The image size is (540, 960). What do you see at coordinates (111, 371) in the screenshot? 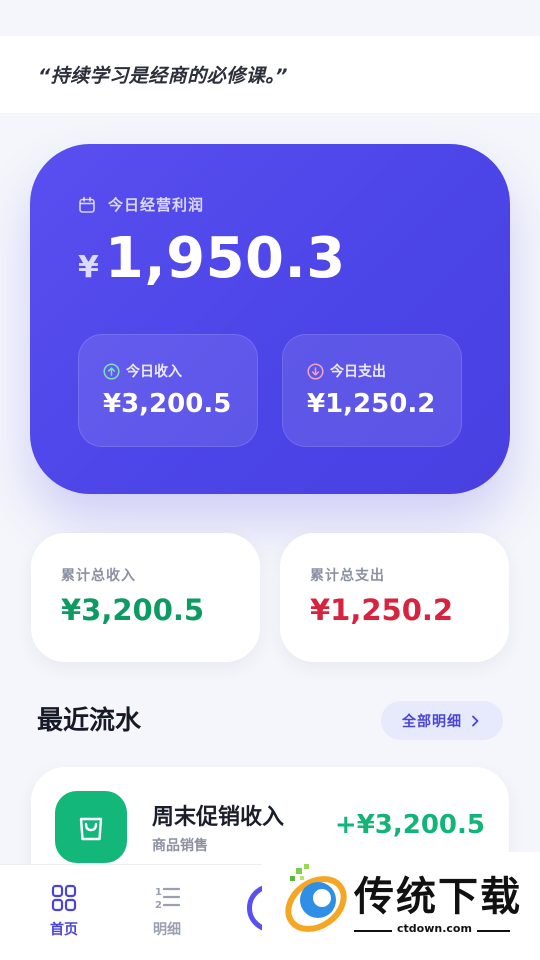
I see `arrow-up-circle-icon` at bounding box center [111, 371].